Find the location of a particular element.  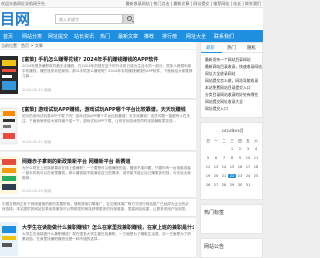

calendar-day: 16 is located at coordinates (240, 167).